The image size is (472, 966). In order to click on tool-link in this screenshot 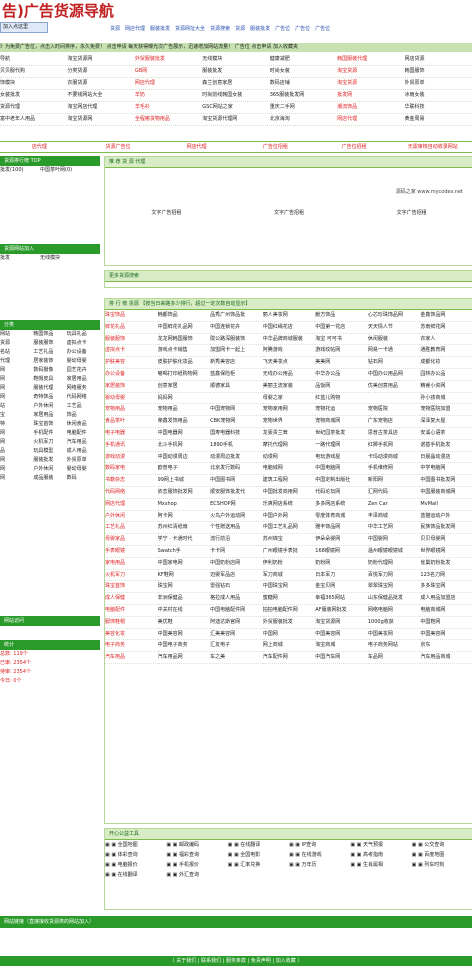, I will do `click(380, 875)`.